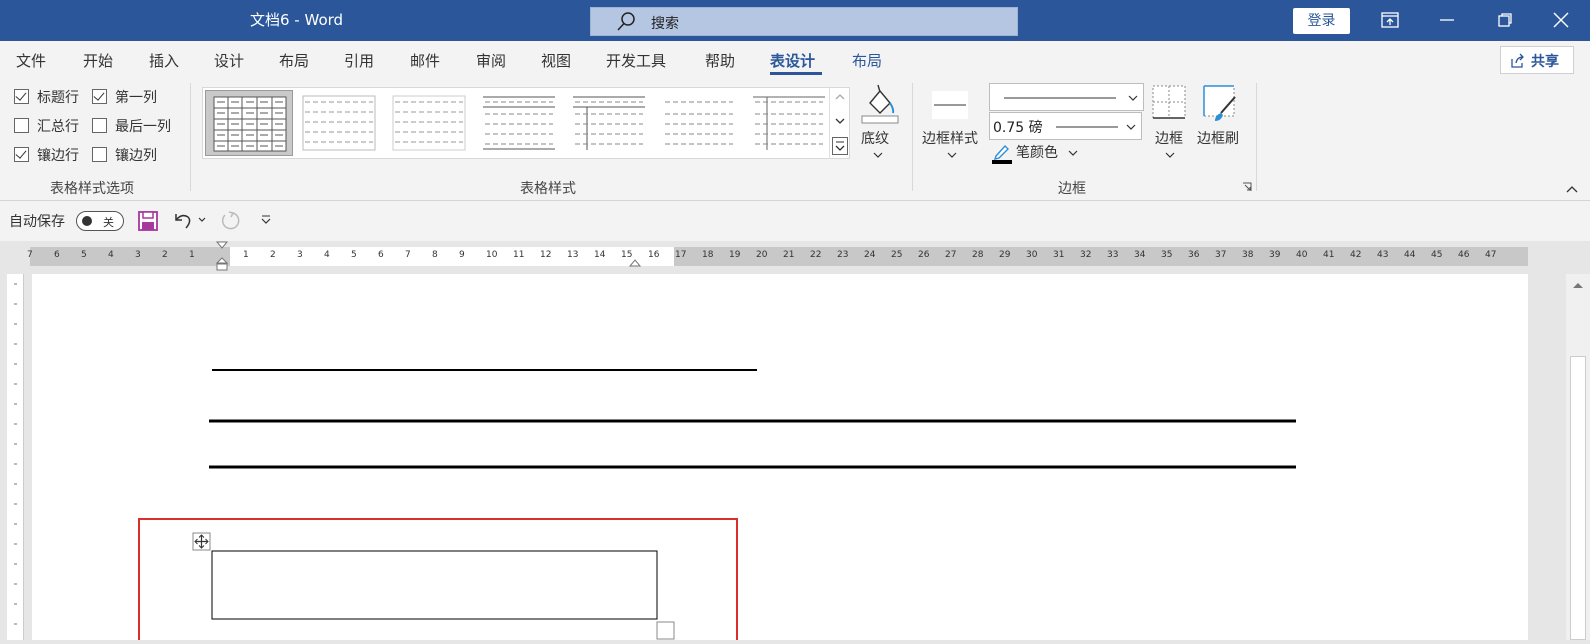 The image size is (1590, 644). What do you see at coordinates (1032, 255) in the screenshot?
I see `ruler-number: 30` at bounding box center [1032, 255].